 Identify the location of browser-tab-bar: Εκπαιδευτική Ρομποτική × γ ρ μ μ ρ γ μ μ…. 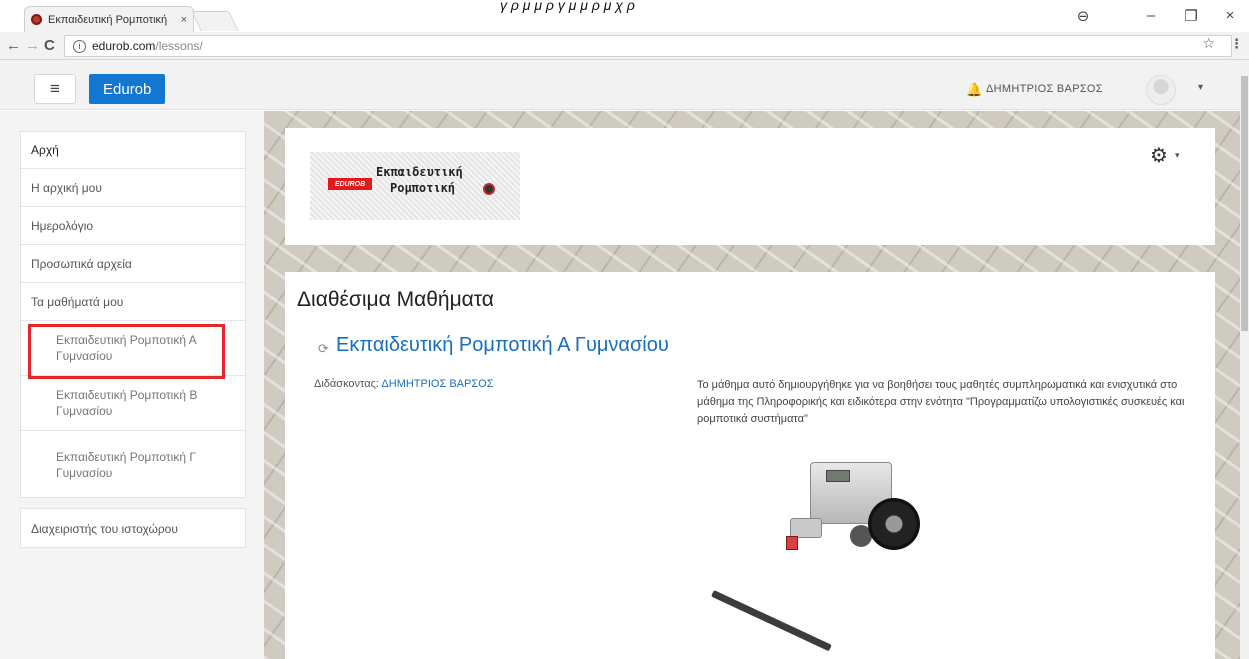
(624, 16).